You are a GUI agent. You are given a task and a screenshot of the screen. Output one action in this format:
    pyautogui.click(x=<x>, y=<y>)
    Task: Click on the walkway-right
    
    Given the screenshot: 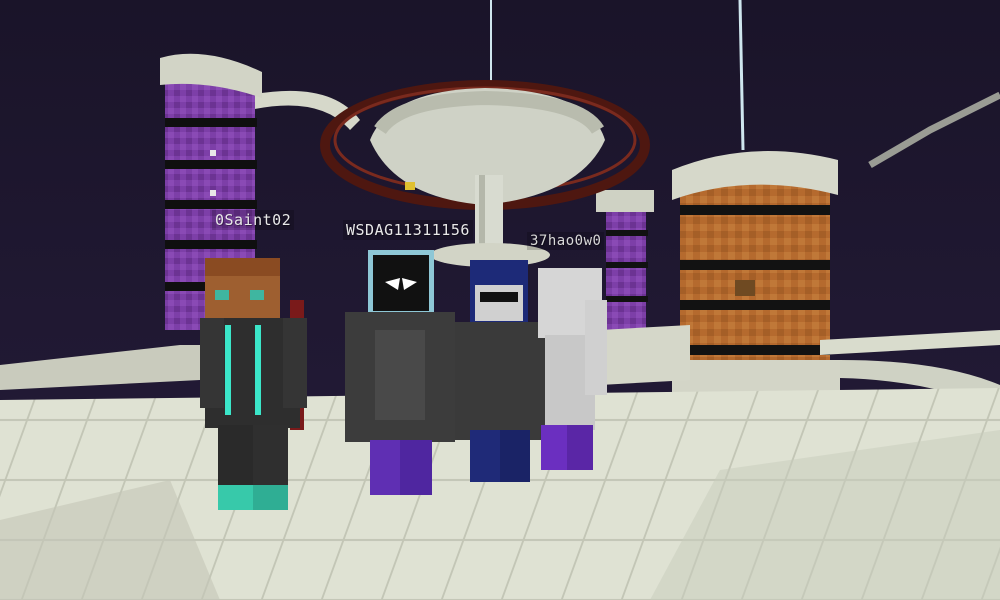 What is the action you would take?
    pyautogui.click(x=645, y=355)
    